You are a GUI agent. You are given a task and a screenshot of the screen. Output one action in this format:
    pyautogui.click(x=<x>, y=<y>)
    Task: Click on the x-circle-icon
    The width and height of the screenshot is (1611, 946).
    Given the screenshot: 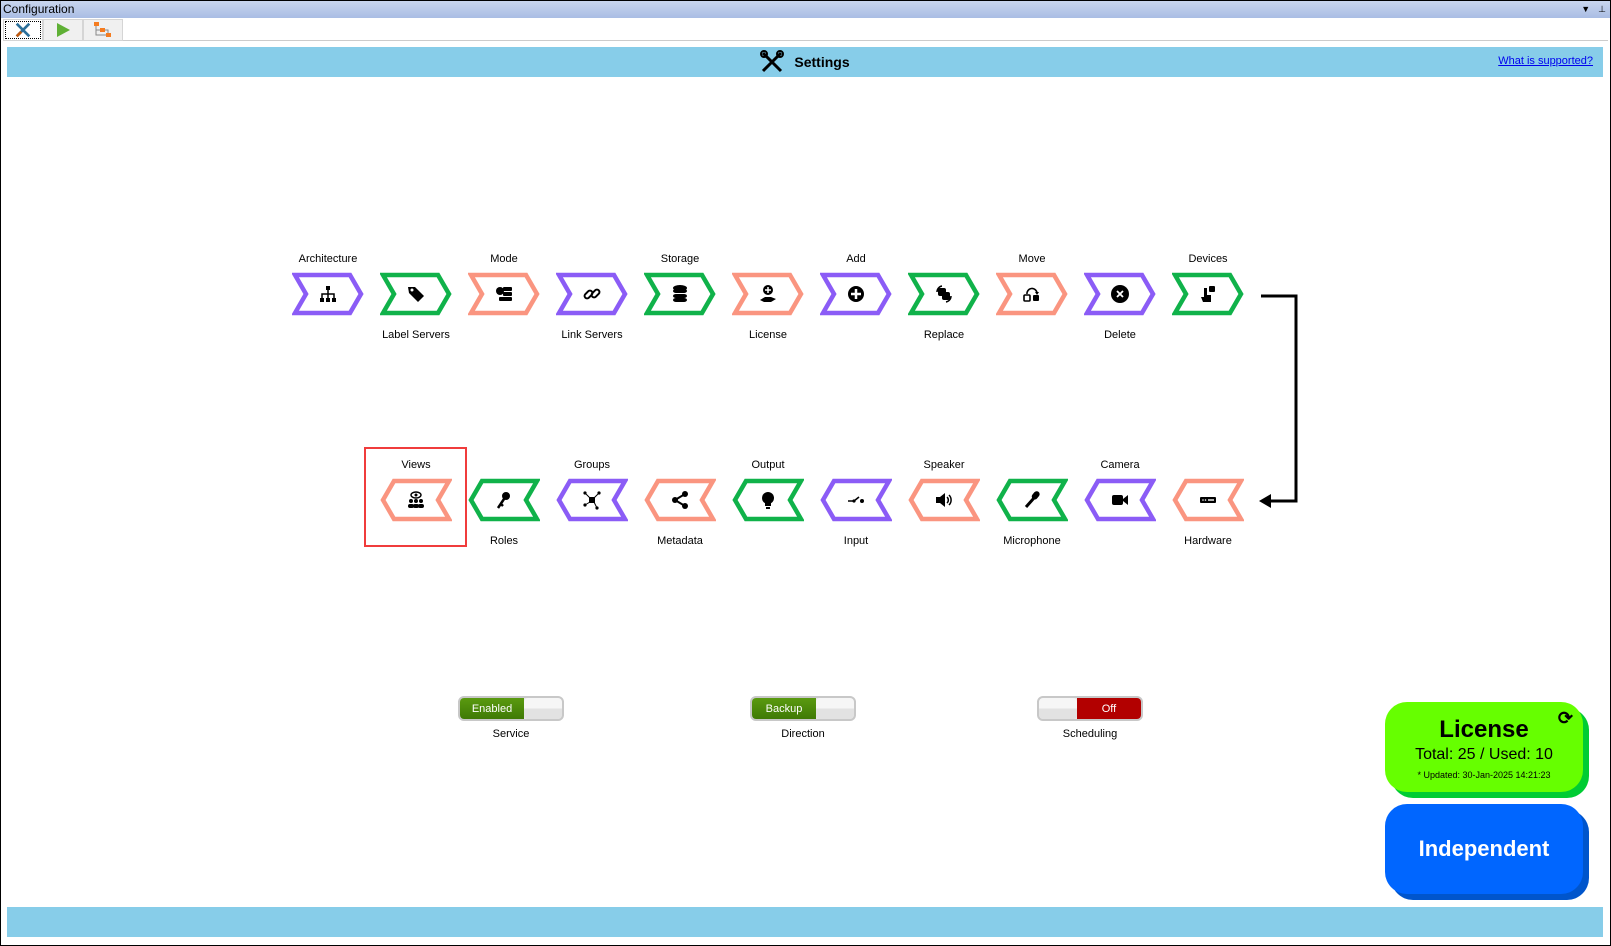 What is the action you would take?
    pyautogui.click(x=1120, y=294)
    